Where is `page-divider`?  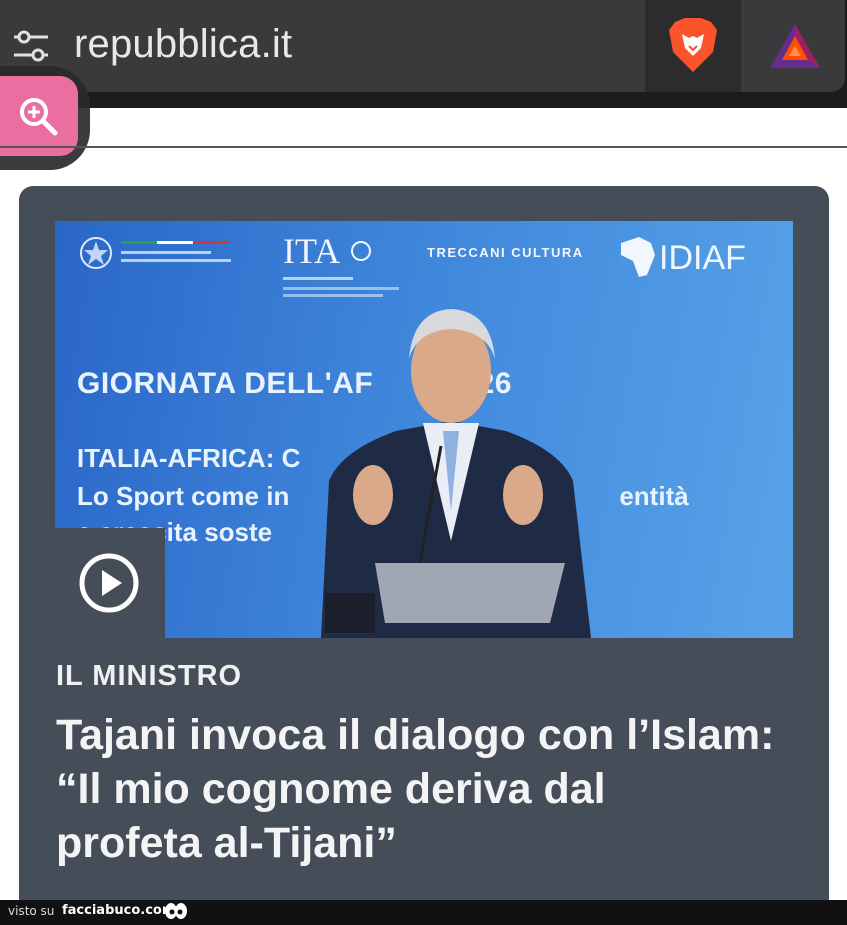 page-divider is located at coordinates (423, 147).